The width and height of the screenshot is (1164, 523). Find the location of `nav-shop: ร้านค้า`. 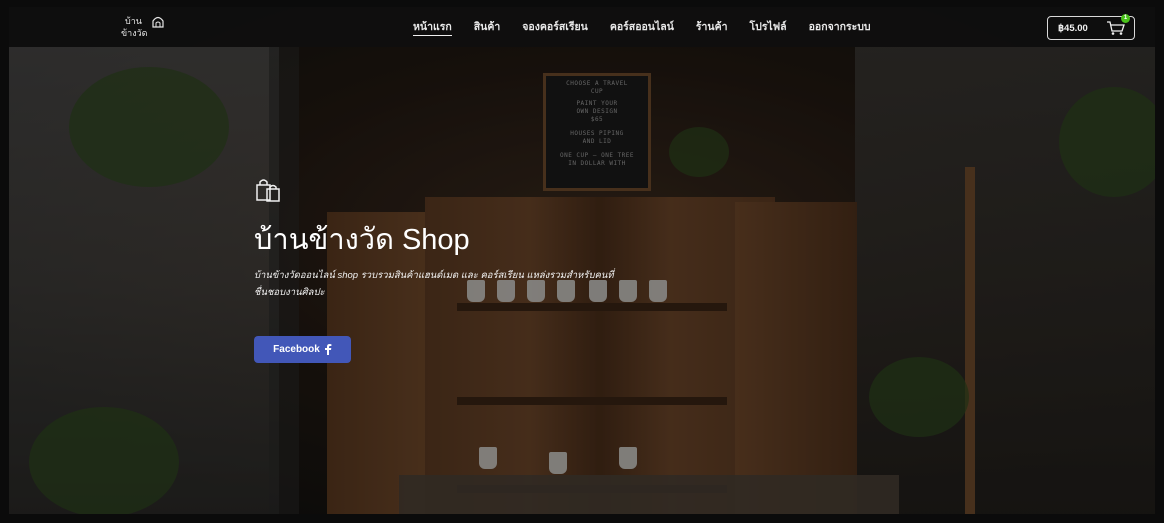

nav-shop: ร้านค้า is located at coordinates (712, 27).